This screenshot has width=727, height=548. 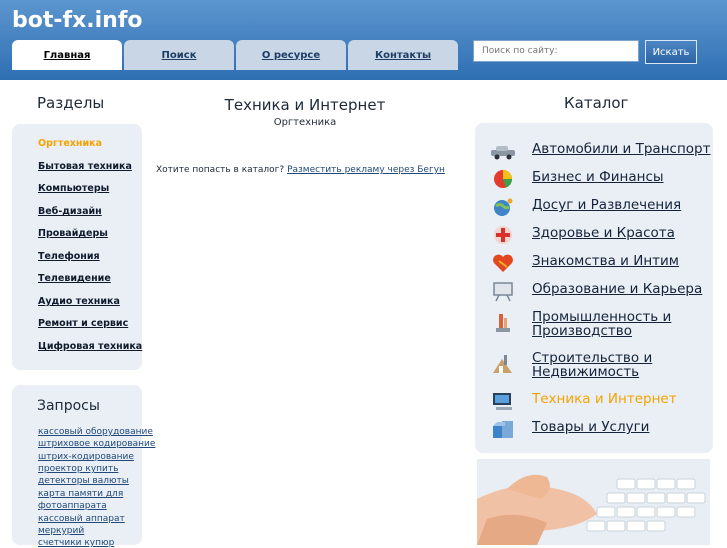 I want to click on health-icon, so click(x=503, y=235).